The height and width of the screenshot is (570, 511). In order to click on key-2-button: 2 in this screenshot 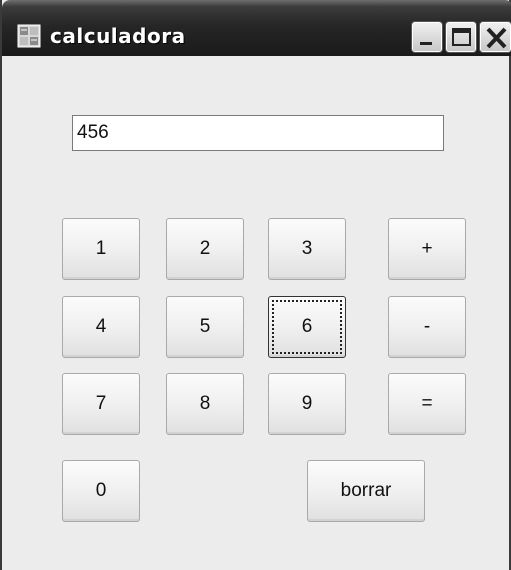, I will do `click(205, 249)`.